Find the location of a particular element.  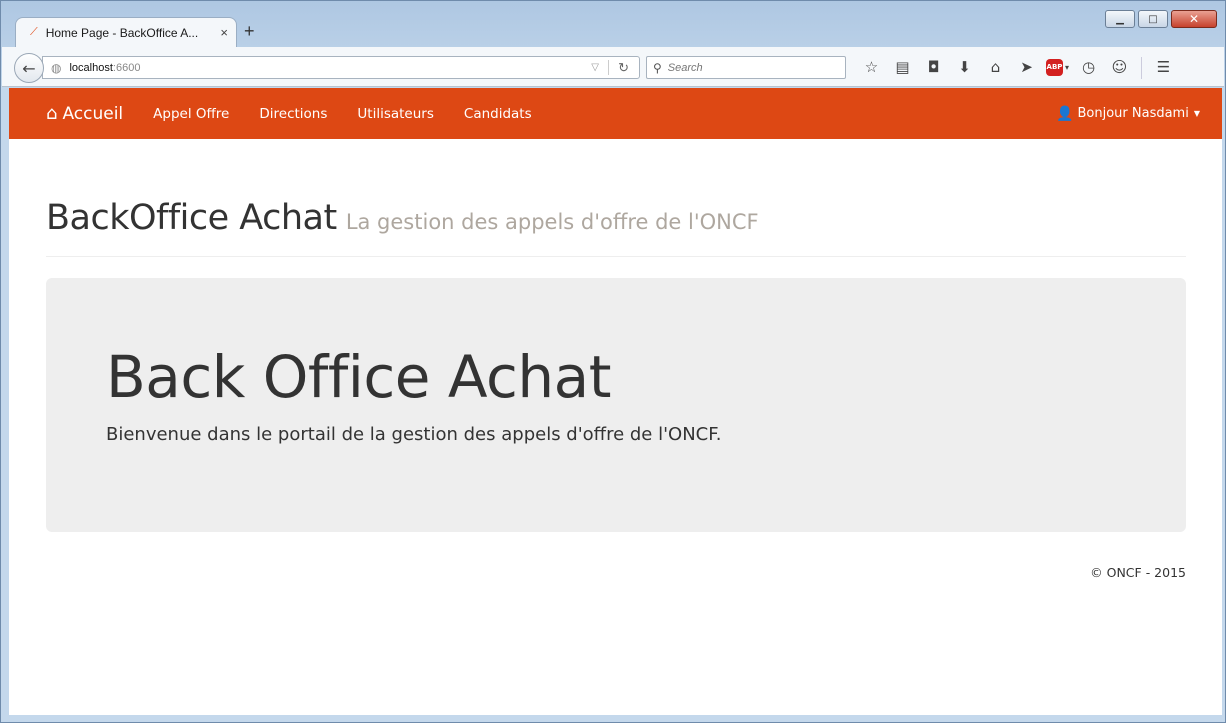

jumbotron-title: Back Office Achat is located at coordinates (358, 377).